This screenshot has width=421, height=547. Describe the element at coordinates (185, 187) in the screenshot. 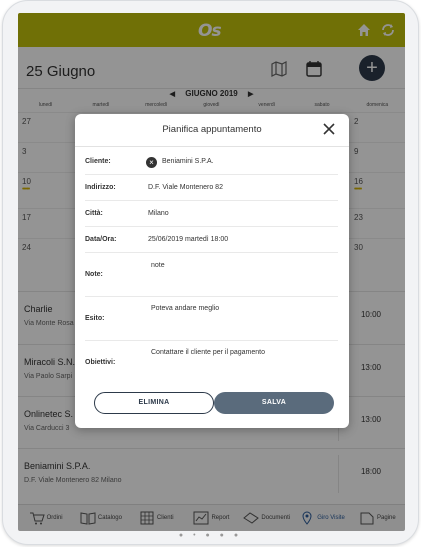

I see `address-value: D.F. Viale Montenero 82` at that location.